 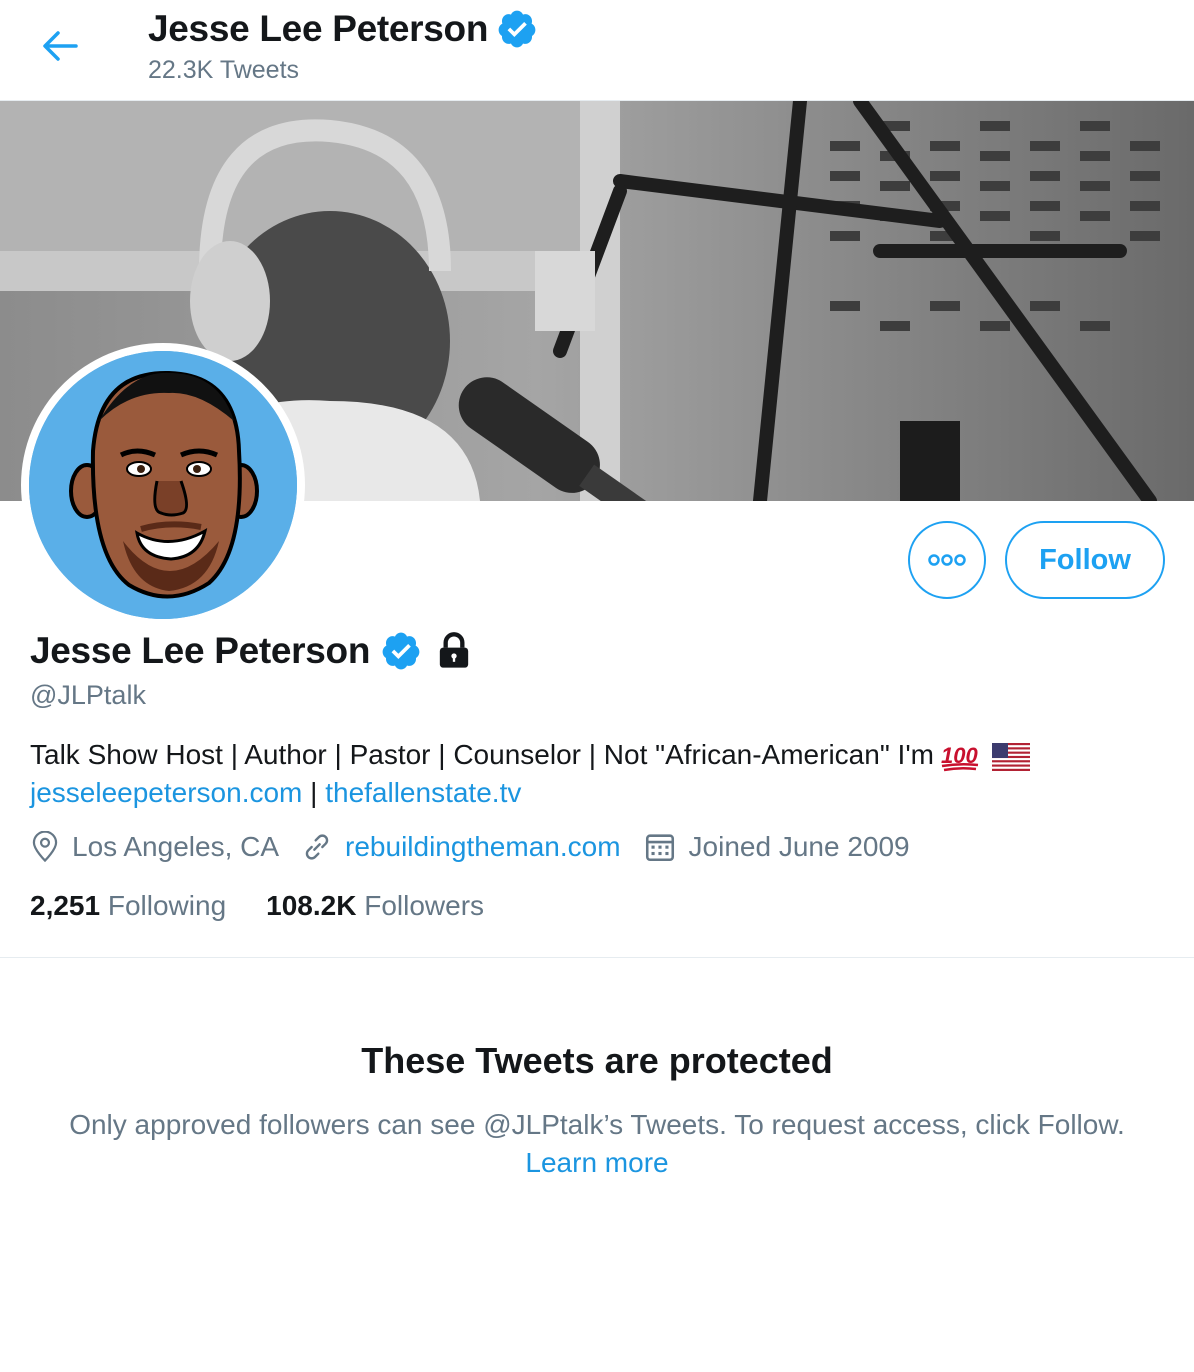 I want to click on location-text: Los Angeles, CA, so click(x=176, y=846).